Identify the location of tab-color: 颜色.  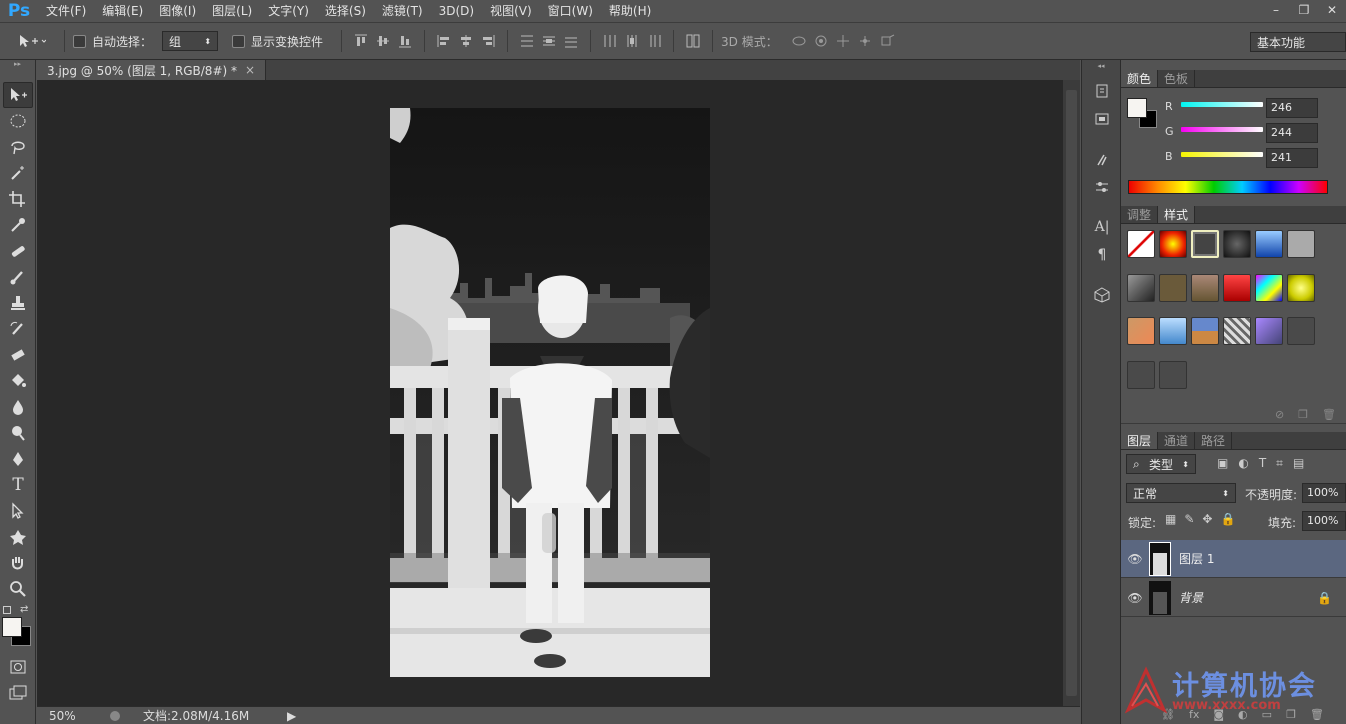
(1140, 78).